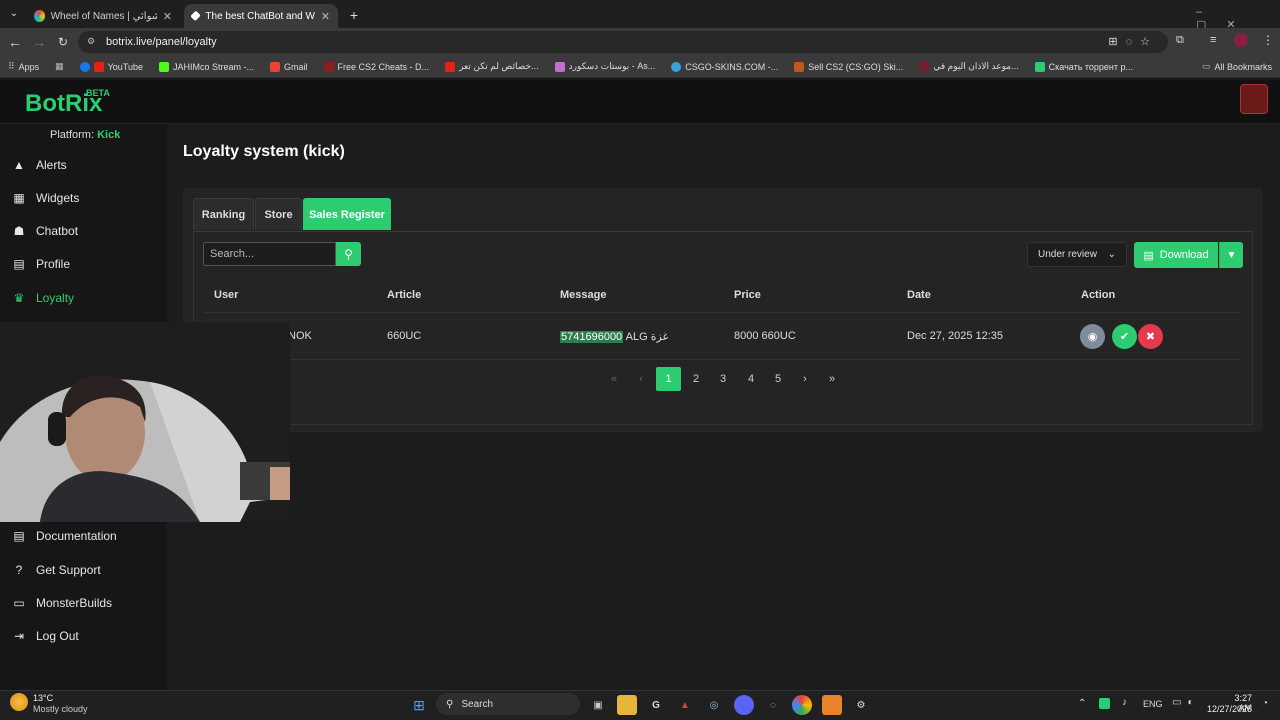 This screenshot has width=1280, height=720. Describe the element at coordinates (14, 13) in the screenshot. I see `tab-search-chevron-icon: ⌄` at that location.